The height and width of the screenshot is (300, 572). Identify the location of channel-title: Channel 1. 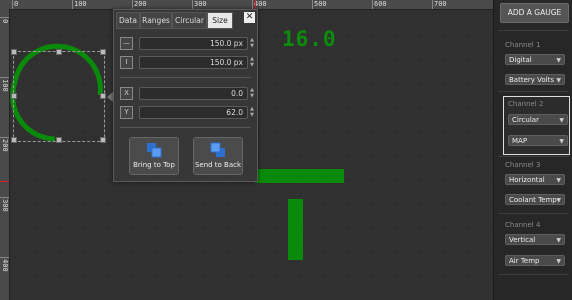
(523, 45).